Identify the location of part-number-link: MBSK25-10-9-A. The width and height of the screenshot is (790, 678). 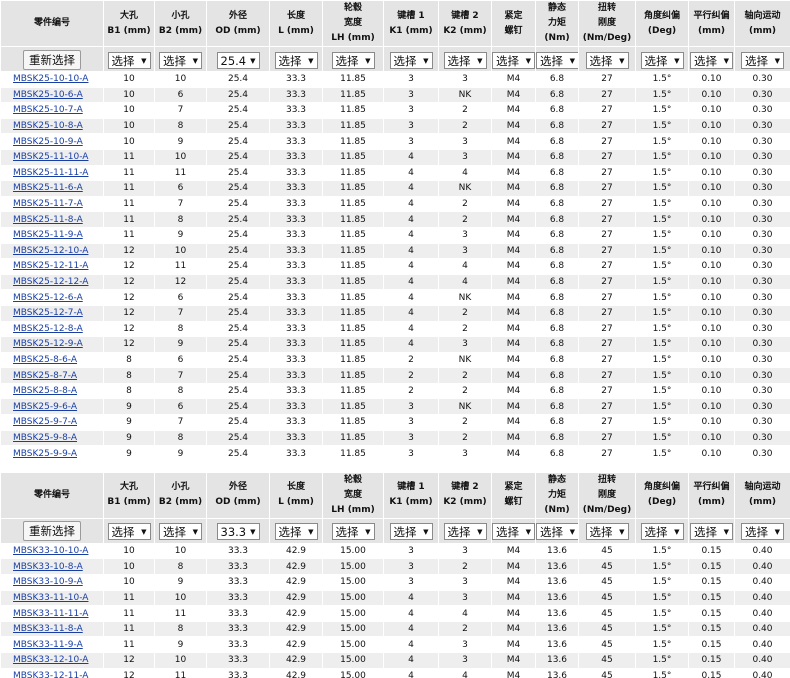
(48, 142).